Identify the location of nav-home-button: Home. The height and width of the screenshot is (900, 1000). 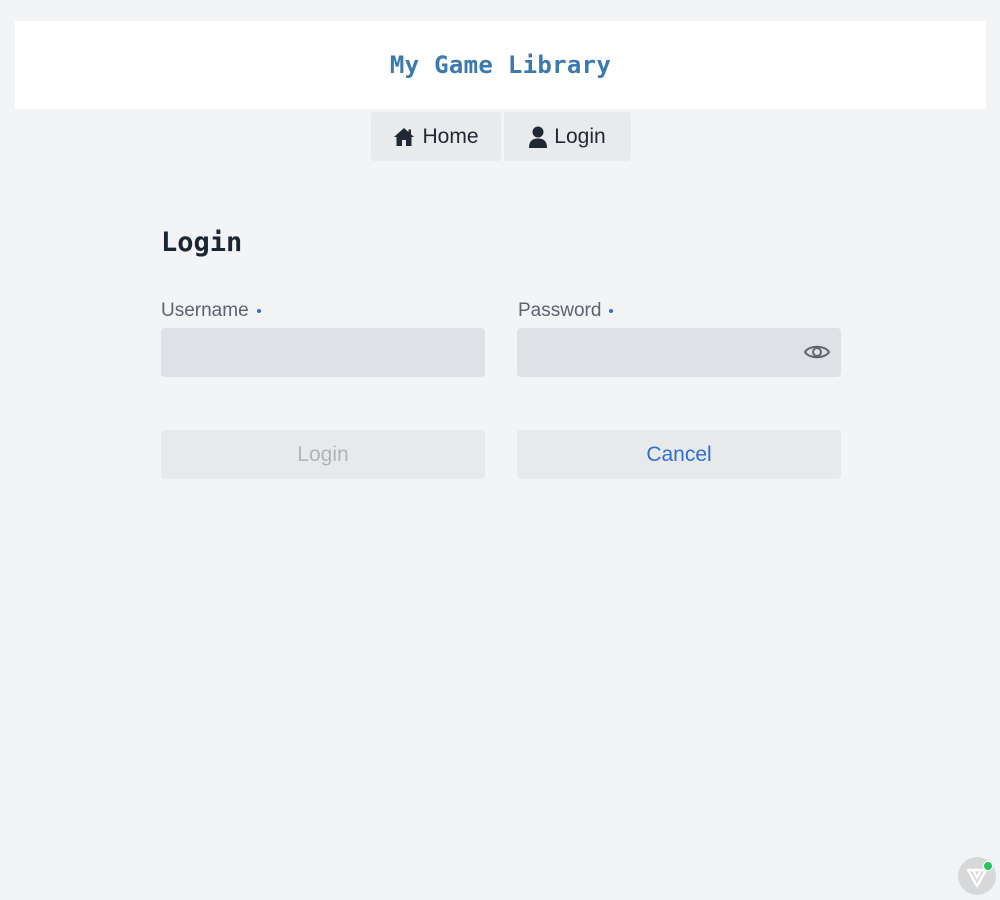
(436, 136).